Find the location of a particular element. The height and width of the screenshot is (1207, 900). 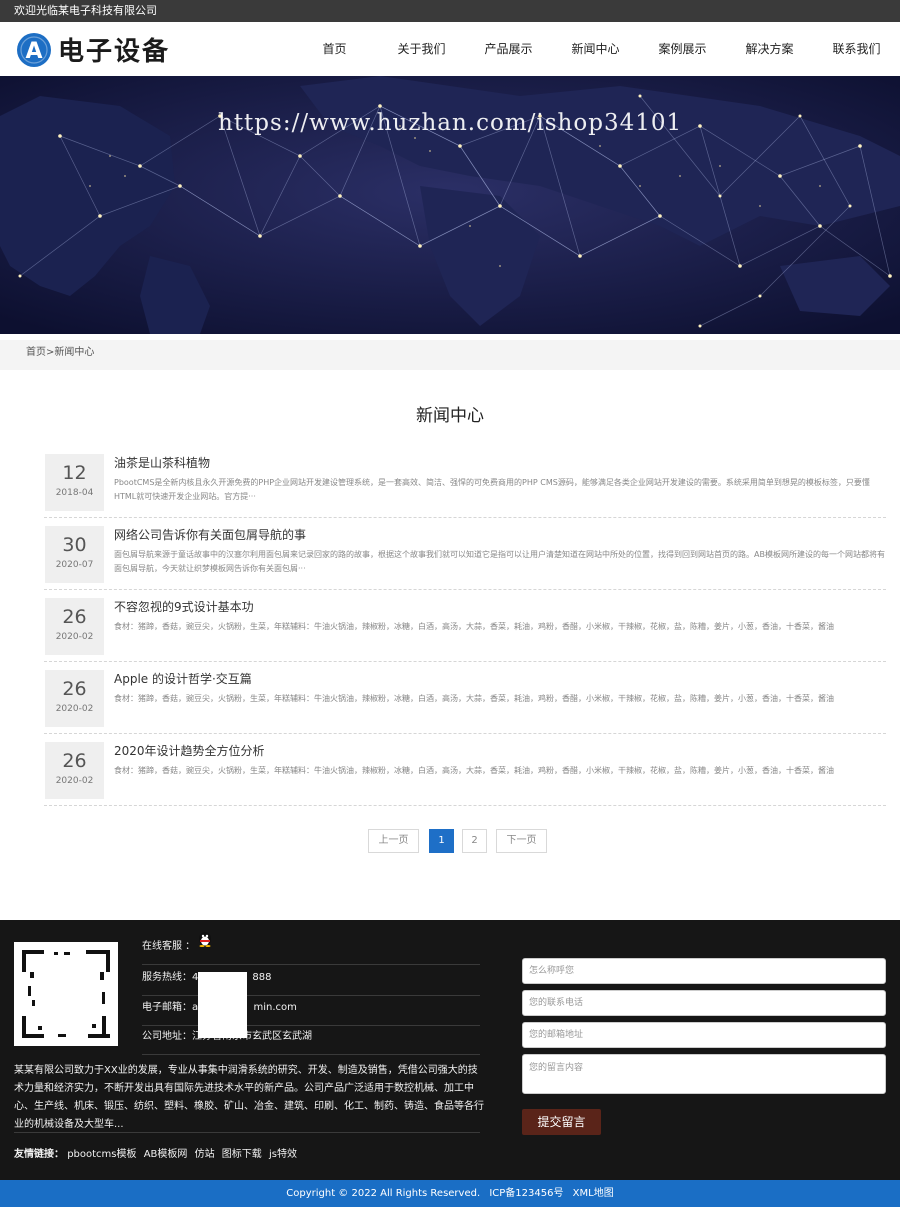

friend-link: pbootcms模板 is located at coordinates (101, 1154).